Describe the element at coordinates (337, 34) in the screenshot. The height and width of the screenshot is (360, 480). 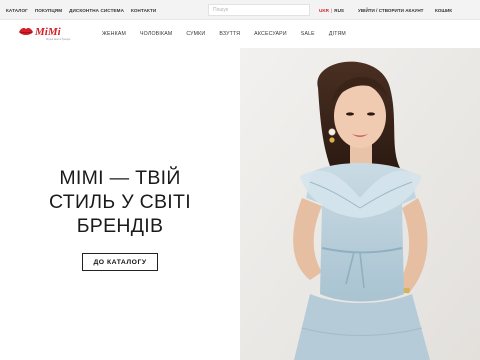
I see `nav-kids: ДІТЯМ` at that location.